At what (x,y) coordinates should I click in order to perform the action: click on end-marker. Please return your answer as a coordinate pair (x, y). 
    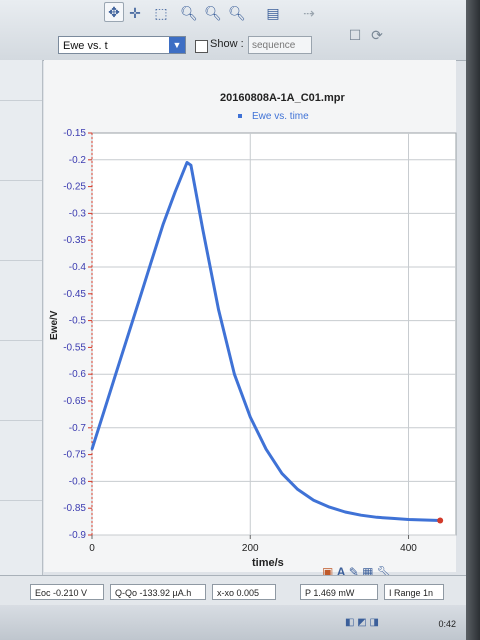
    Looking at the image, I should click on (440, 520).